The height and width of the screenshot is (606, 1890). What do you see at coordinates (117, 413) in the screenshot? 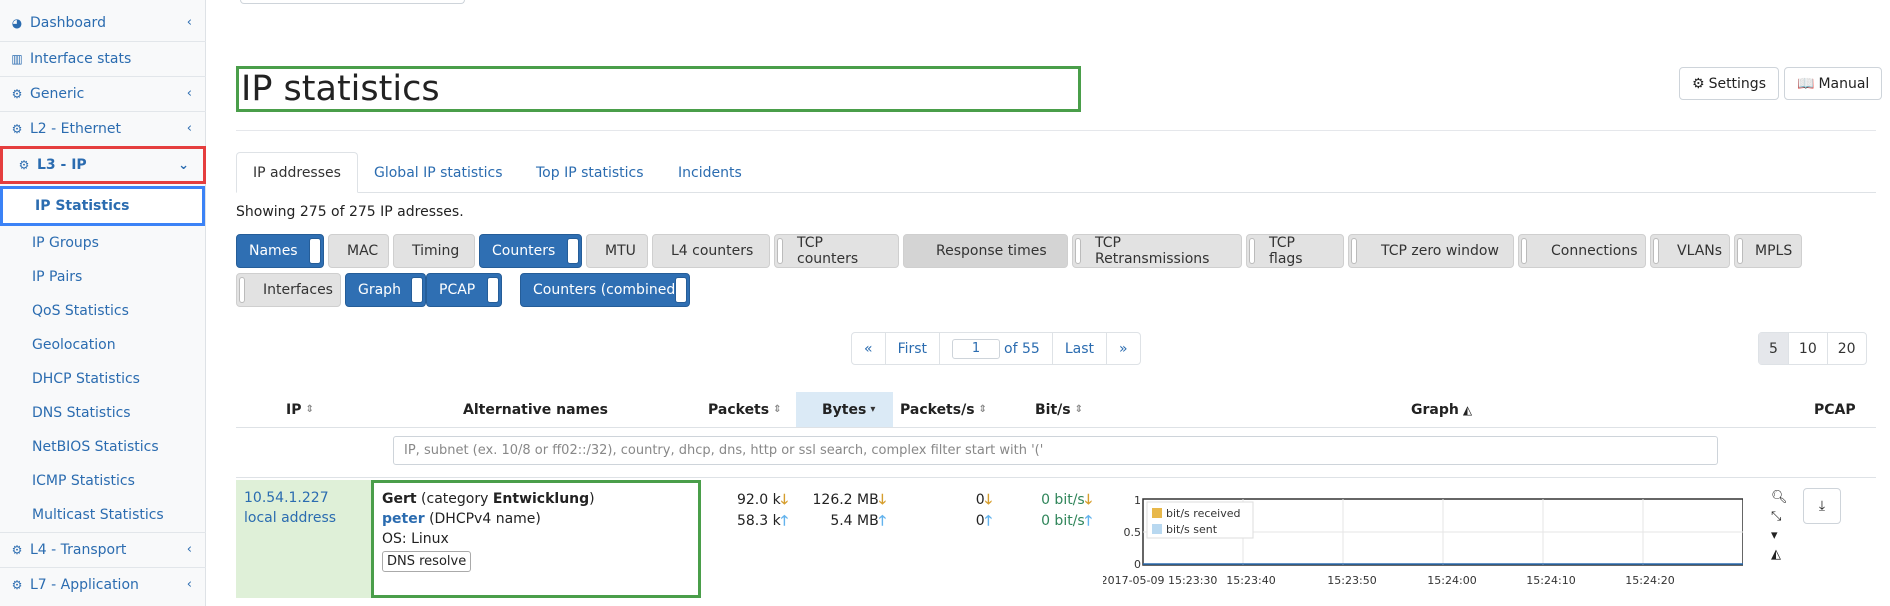
I see `sidebar-item-dns-statistics: DNS Statistics` at bounding box center [117, 413].